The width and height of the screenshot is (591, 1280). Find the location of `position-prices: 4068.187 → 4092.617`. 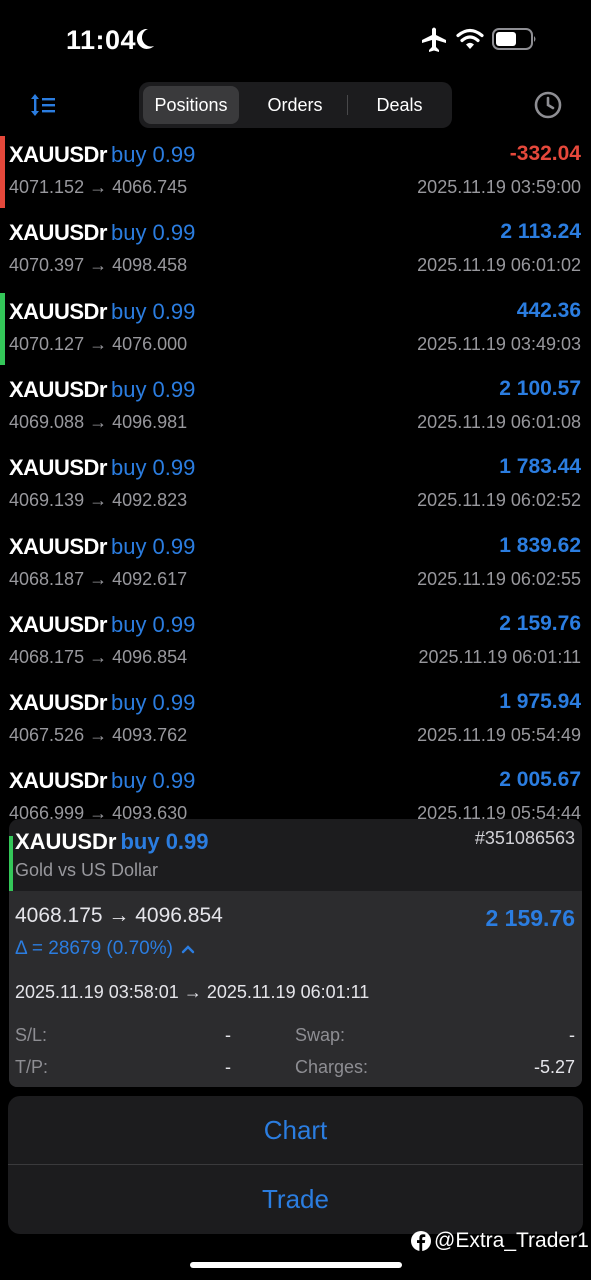

position-prices: 4068.187 → 4092.617 is located at coordinates (98, 578).